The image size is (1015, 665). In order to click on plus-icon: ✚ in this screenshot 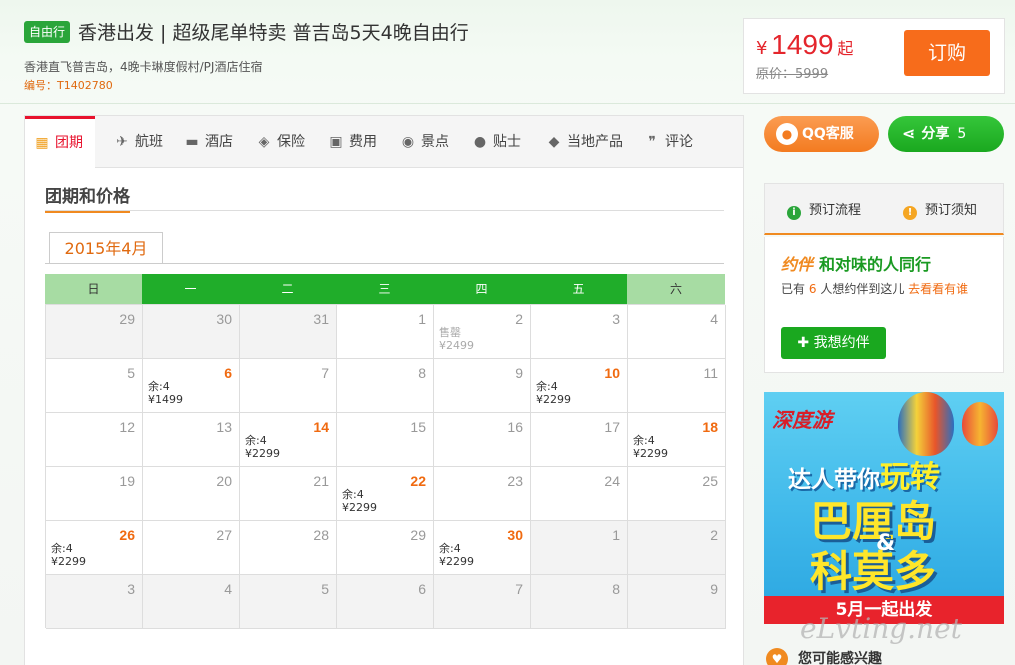, I will do `click(805, 343)`.